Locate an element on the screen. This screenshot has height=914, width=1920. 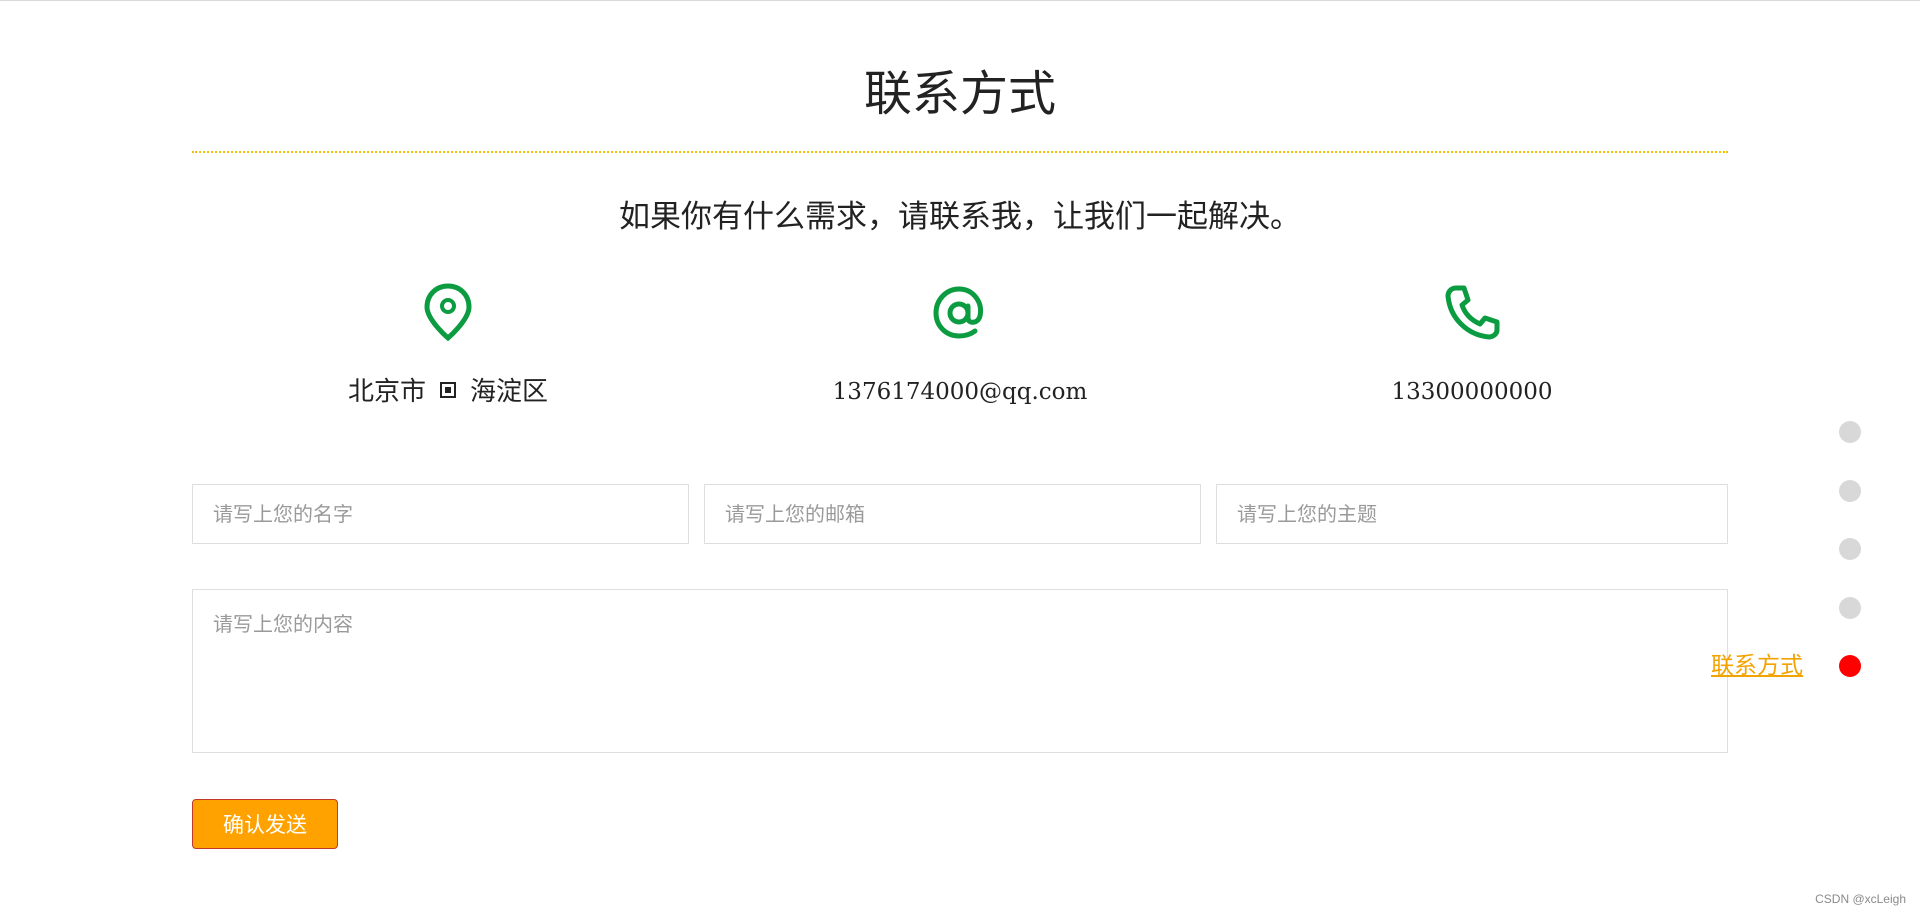
page-title: 联系方式 is located at coordinates (959, 94).